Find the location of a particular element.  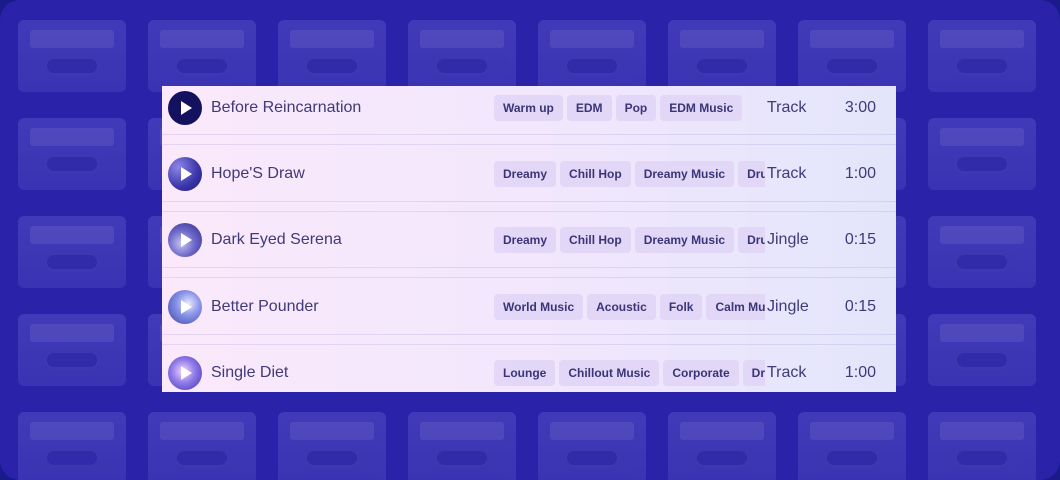

tag: Pop is located at coordinates (636, 108).